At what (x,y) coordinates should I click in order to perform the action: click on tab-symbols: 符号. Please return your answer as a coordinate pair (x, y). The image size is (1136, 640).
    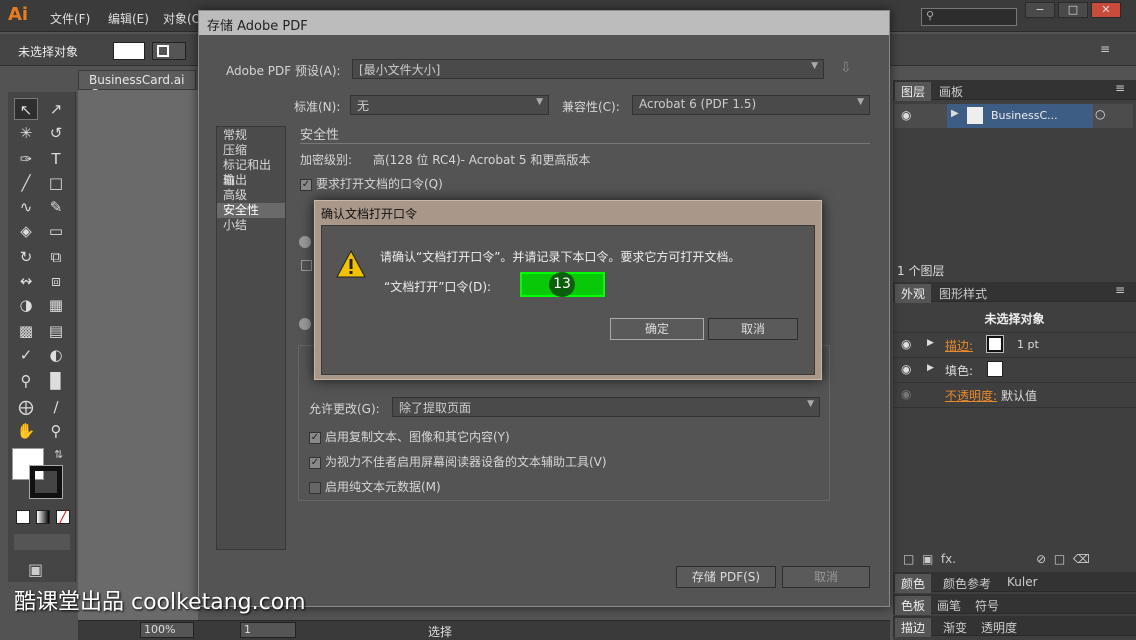
    Looking at the image, I should click on (987, 605).